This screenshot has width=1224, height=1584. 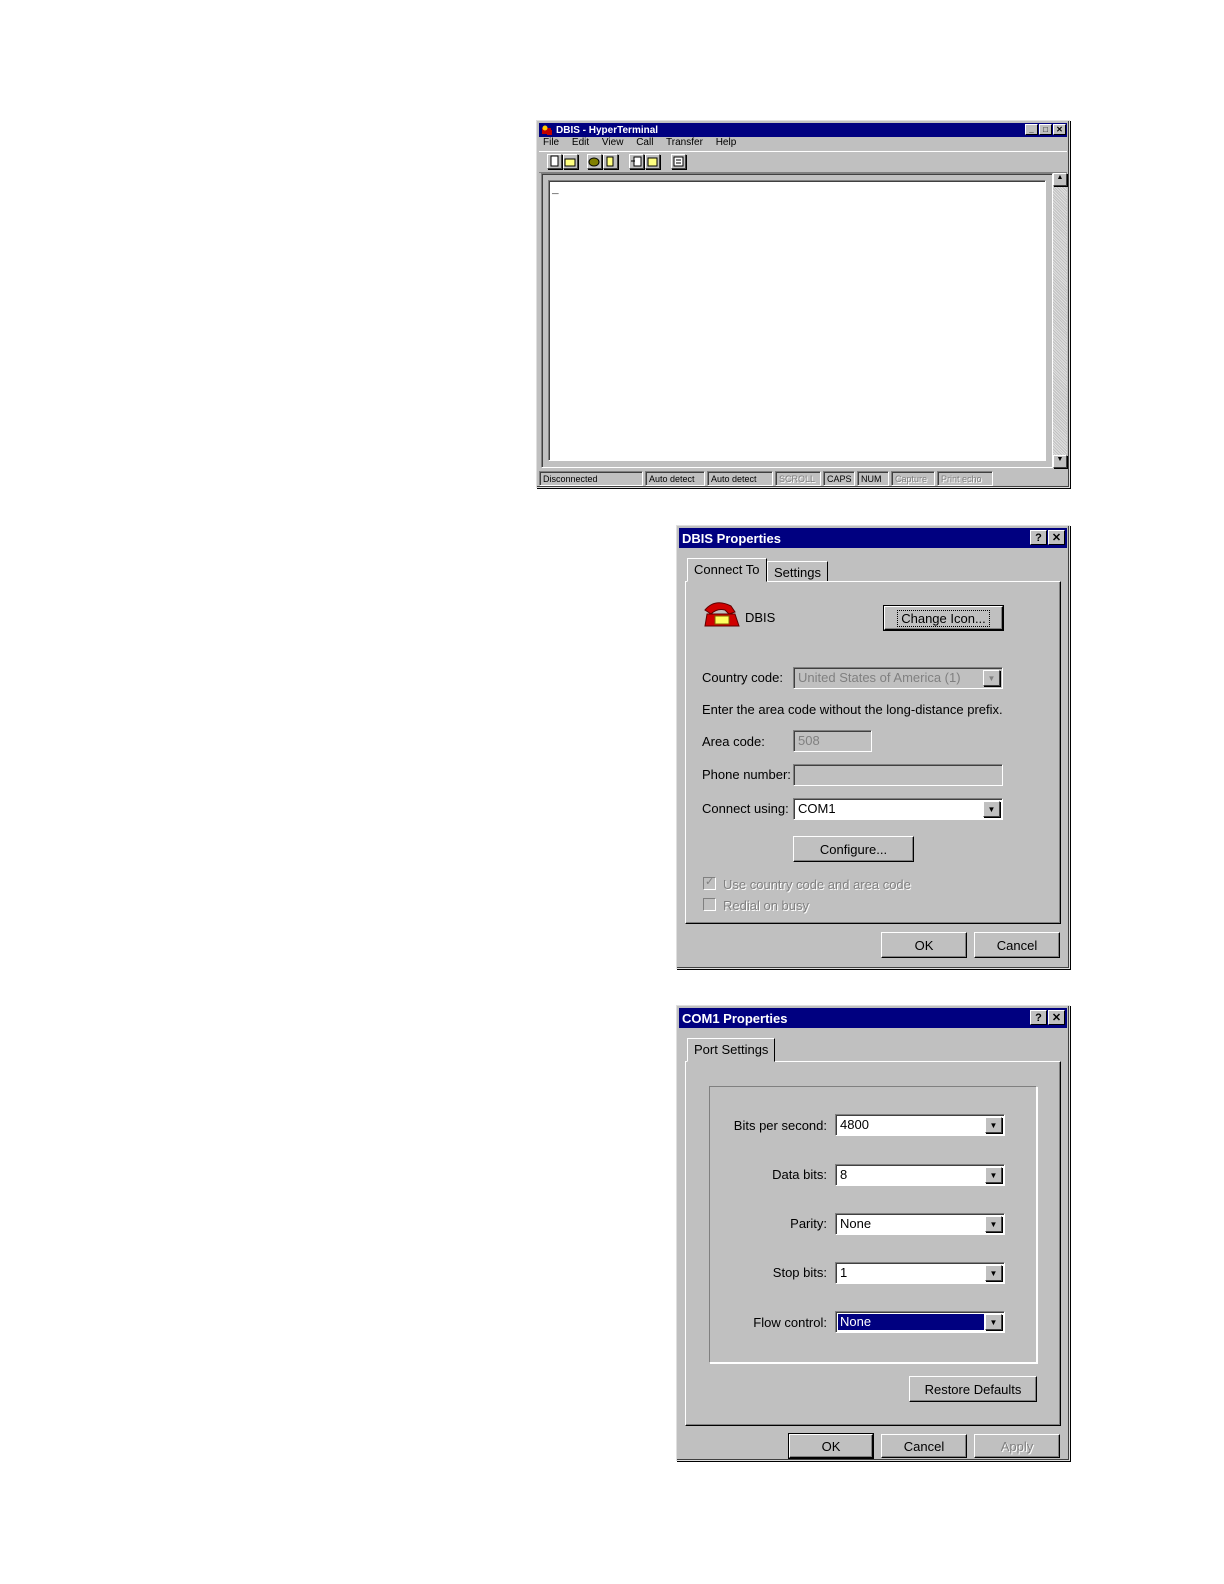 What do you see at coordinates (742, 677) in the screenshot?
I see `country-code-label: Country code:` at bounding box center [742, 677].